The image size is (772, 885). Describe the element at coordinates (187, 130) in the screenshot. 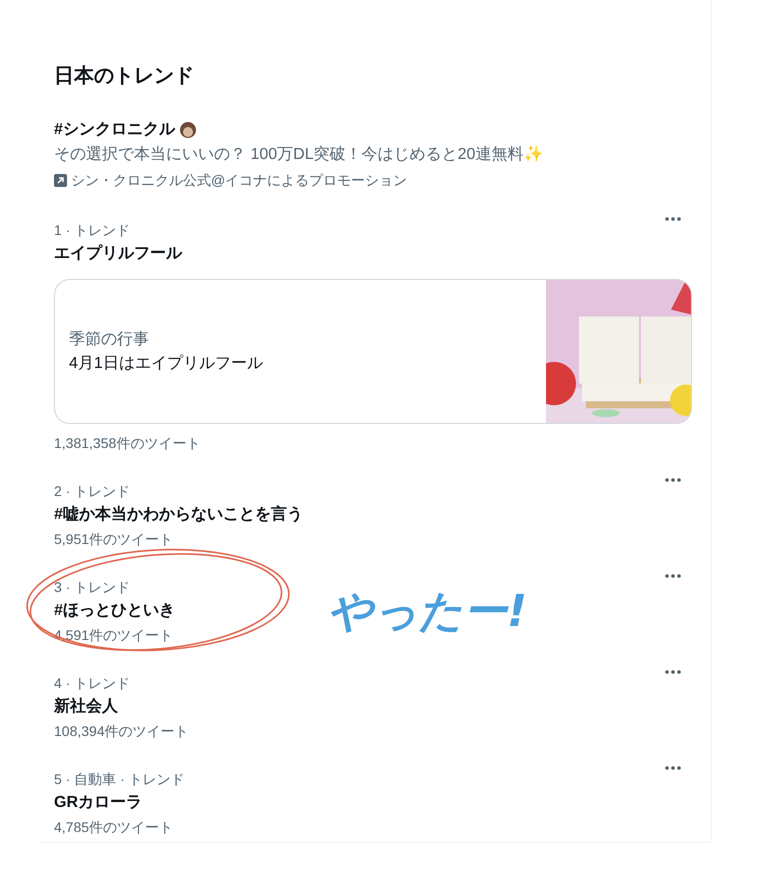

I see `avatar-icon` at that location.